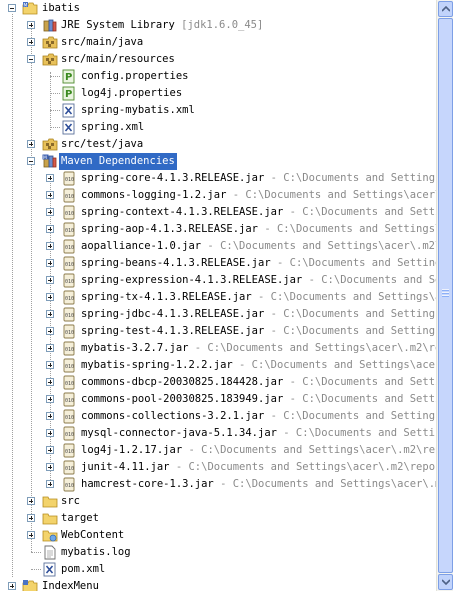 The height and width of the screenshot is (591, 453). What do you see at coordinates (113, 127) in the screenshot?
I see `file-label: spring.xml` at bounding box center [113, 127].